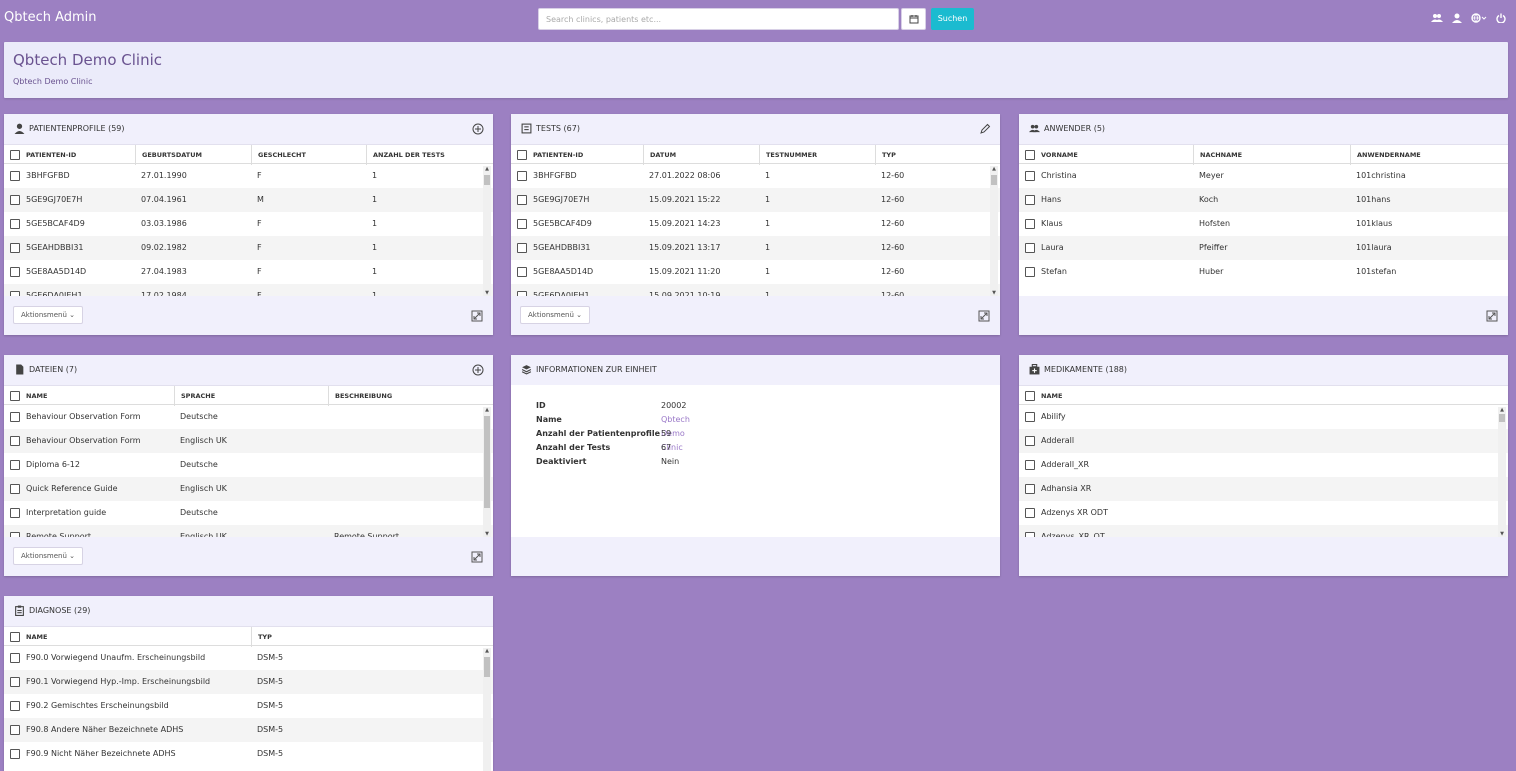  What do you see at coordinates (248, 513) in the screenshot?
I see `table-row: Interpretation guide Deutsche` at bounding box center [248, 513].